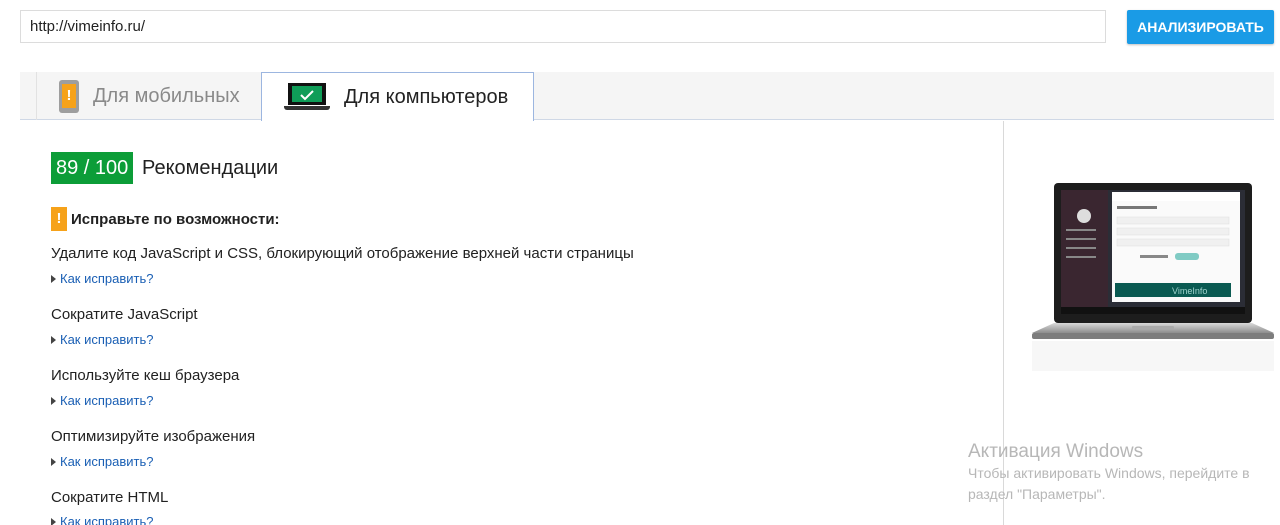  I want to click on windows-activation-title: Активация Windows, so click(1056, 451).